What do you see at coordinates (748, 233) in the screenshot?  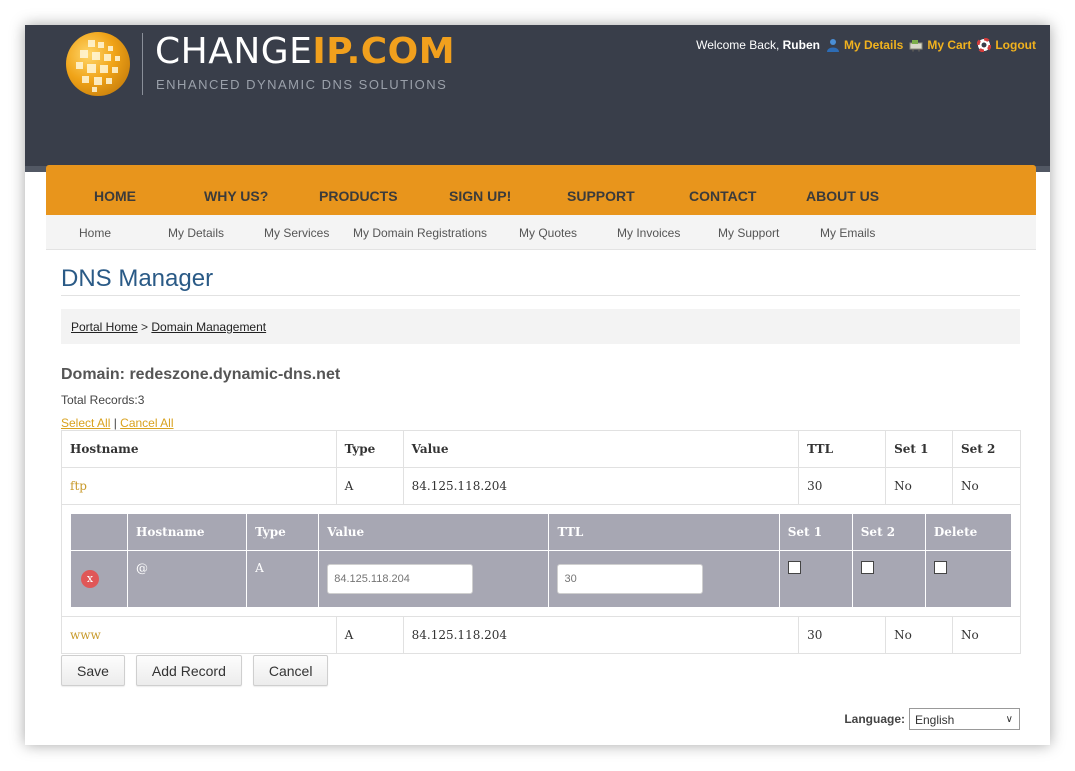 I see `subnav-my-support: My Support` at bounding box center [748, 233].